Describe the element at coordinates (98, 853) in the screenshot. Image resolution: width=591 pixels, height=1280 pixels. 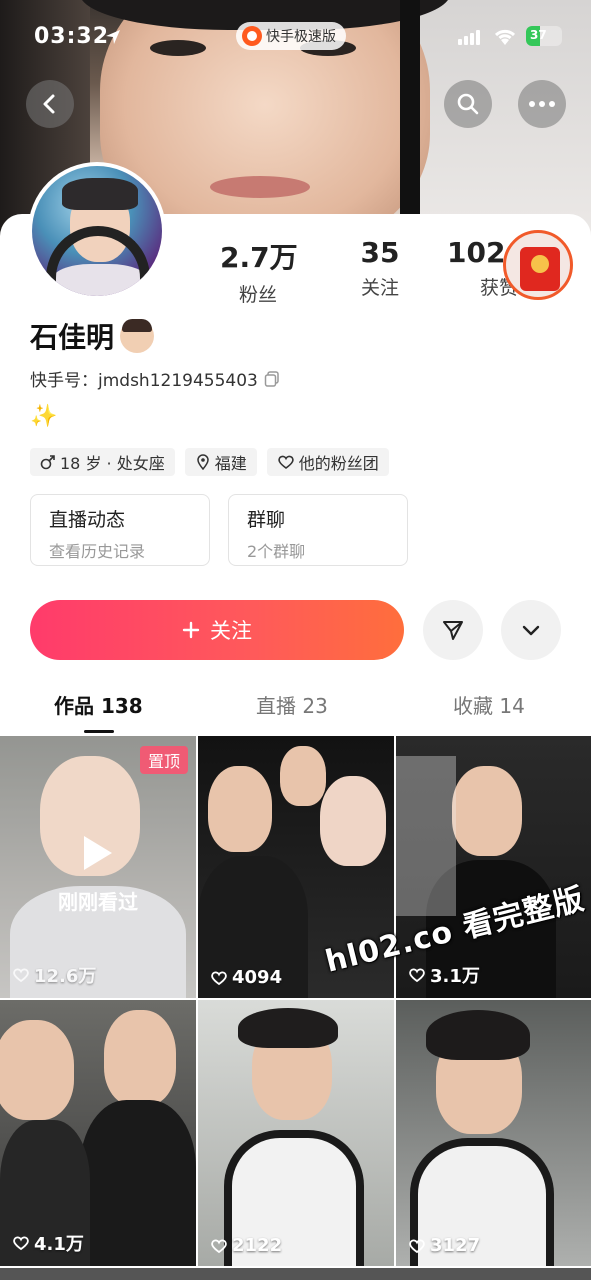
I see `play-icon` at that location.